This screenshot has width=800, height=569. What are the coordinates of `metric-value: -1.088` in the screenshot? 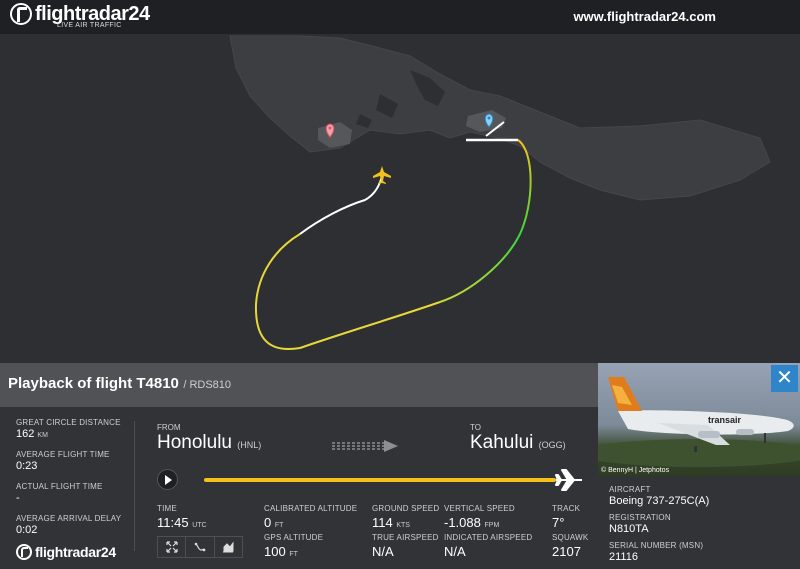 It's located at (462, 522).